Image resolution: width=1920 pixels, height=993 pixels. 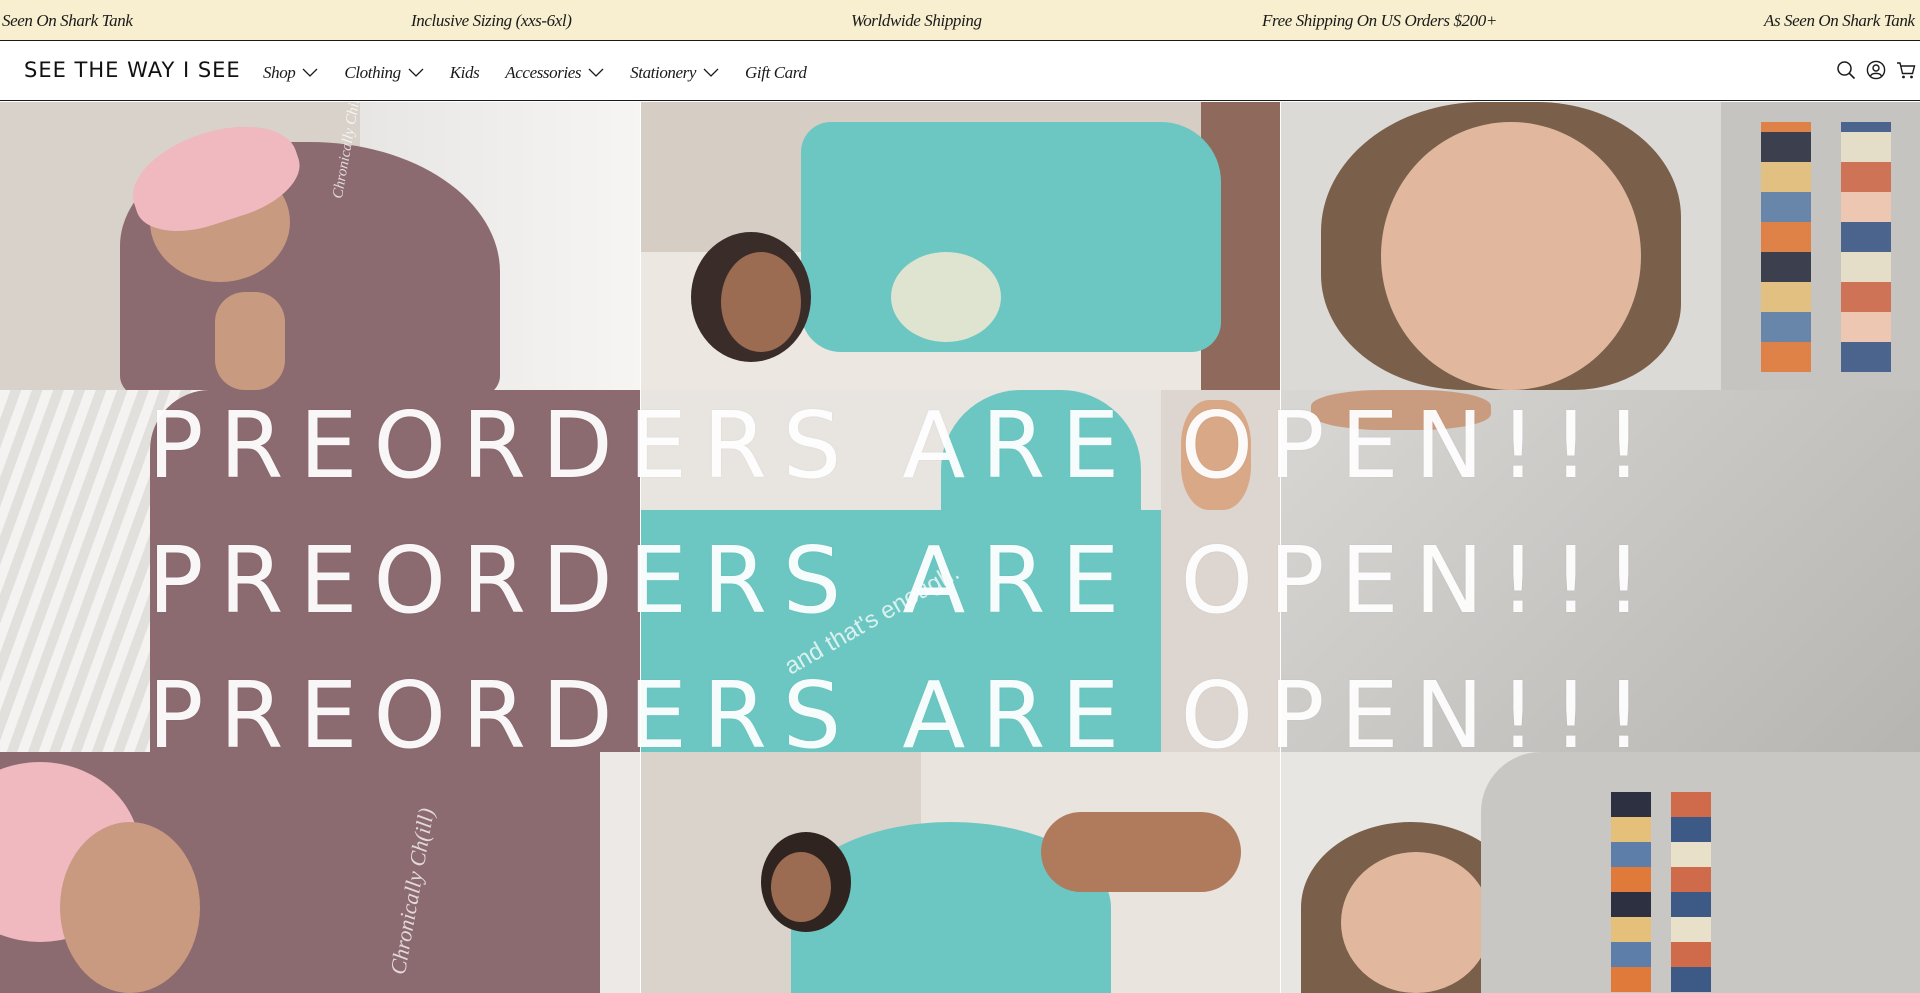 I want to click on announcement-item: Free Shipping On US Orders $200+, so click(x=1379, y=20).